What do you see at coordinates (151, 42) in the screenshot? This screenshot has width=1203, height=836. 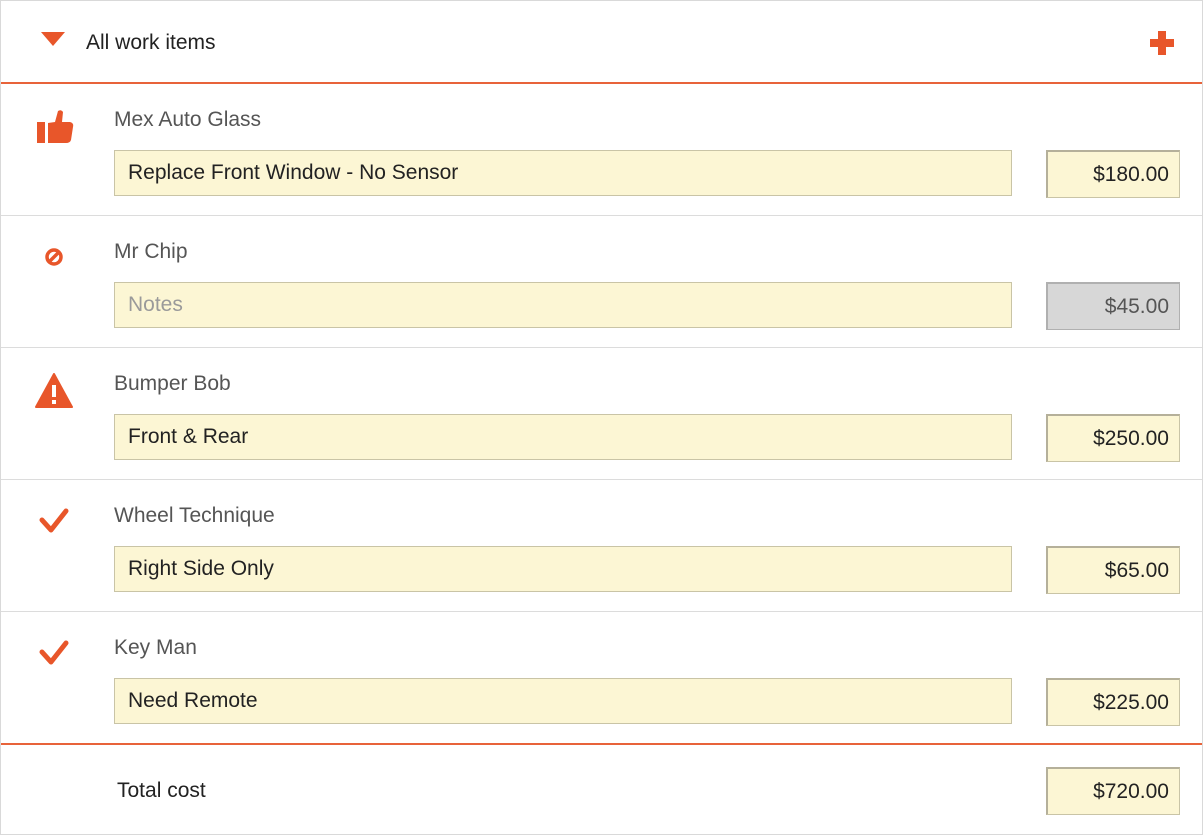 I see `panel-title: All work items` at bounding box center [151, 42].